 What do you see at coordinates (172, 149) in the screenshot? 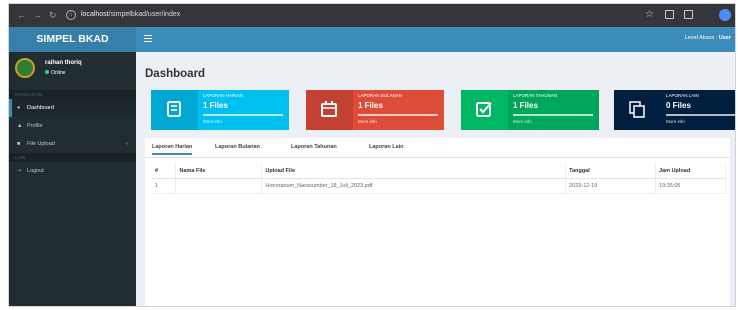
I see `tab-laporan-harian: Laporan Harian` at bounding box center [172, 149].